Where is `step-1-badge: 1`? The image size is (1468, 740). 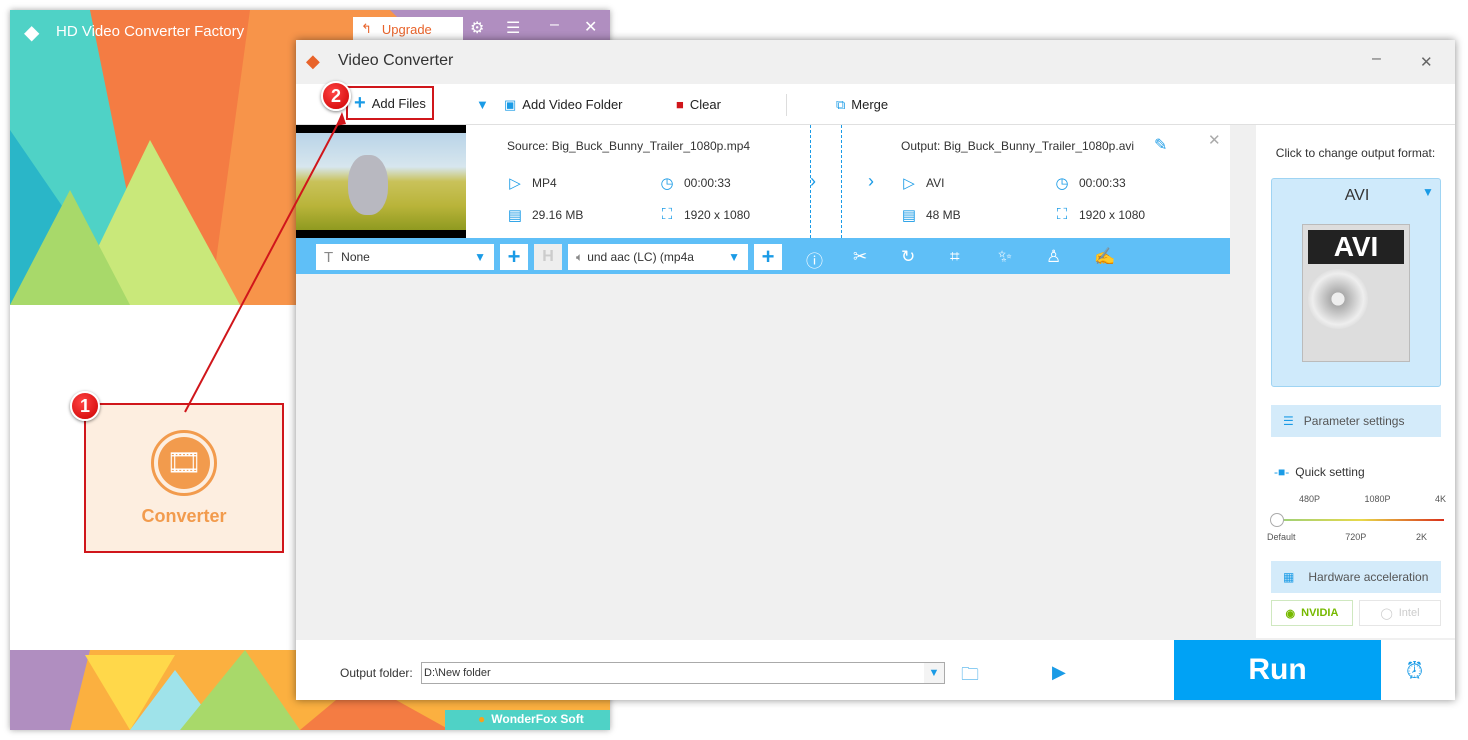 step-1-badge: 1 is located at coordinates (85, 406).